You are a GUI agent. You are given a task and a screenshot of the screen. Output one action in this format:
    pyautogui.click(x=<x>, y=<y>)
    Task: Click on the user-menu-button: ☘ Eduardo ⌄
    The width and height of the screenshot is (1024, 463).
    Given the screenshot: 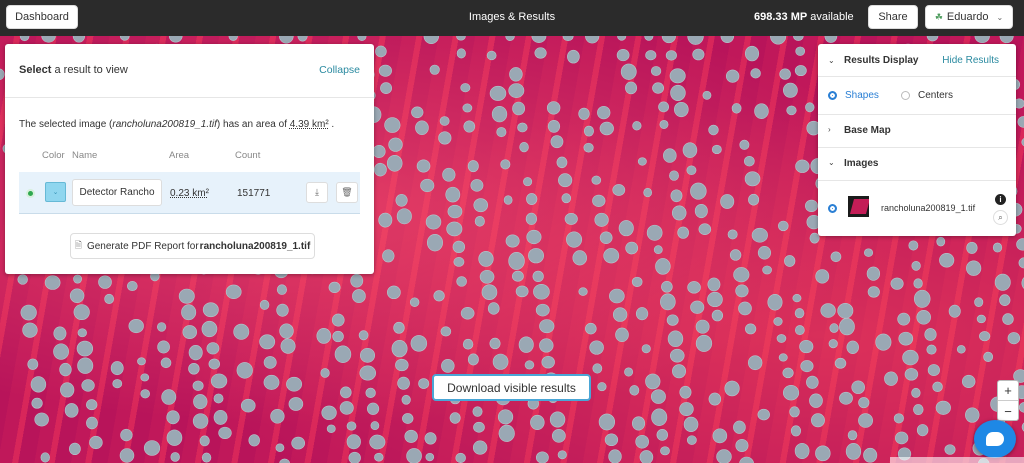 What is the action you would take?
    pyautogui.click(x=969, y=17)
    